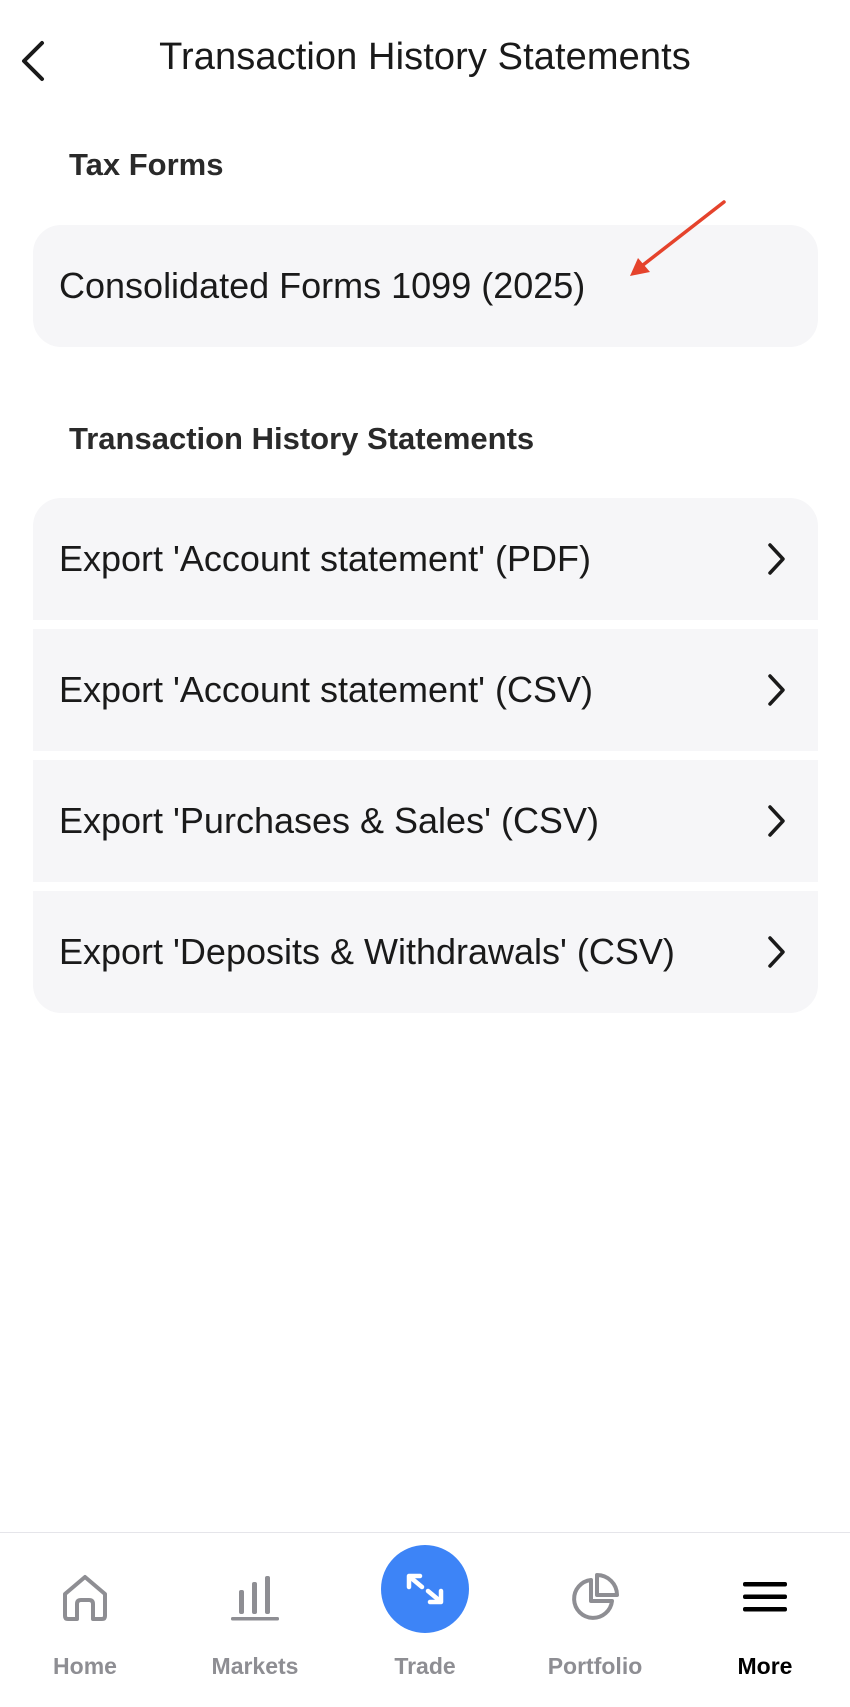 This screenshot has width=850, height=1707. I want to click on bottom-tab-bar: Home Markets Trade Portfolio More, so click(425, 1619).